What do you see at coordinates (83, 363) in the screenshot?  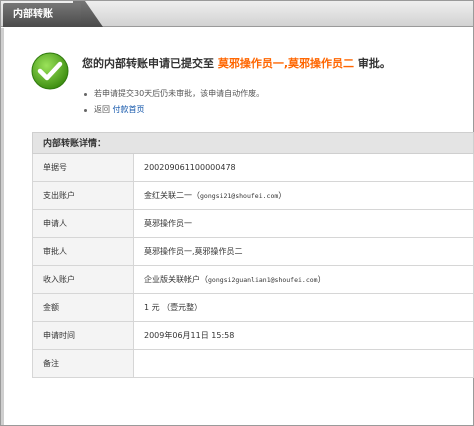 I see `row-label: 备注` at bounding box center [83, 363].